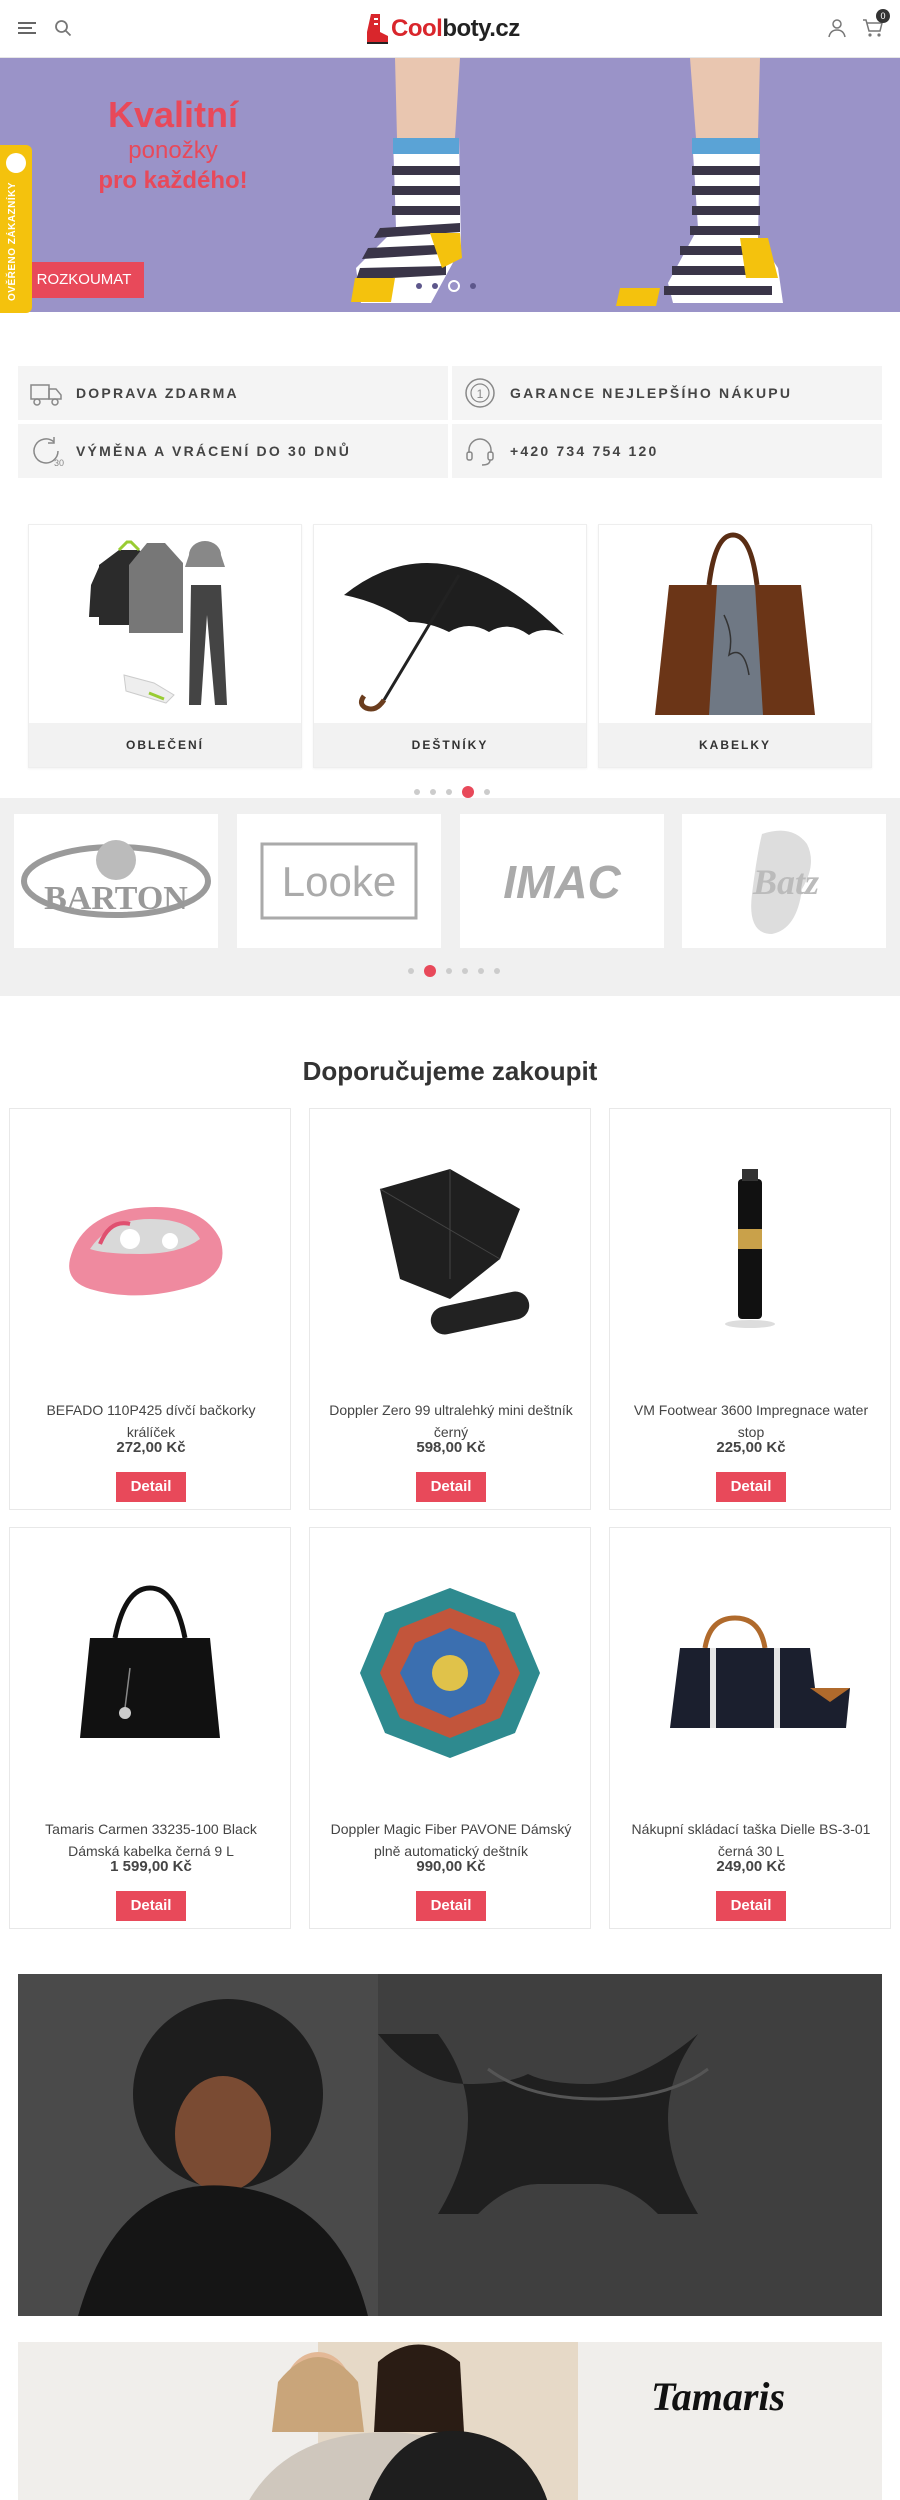 The width and height of the screenshot is (900, 2500). What do you see at coordinates (165, 745) in the screenshot?
I see `category-label: OBLEČENÍ` at bounding box center [165, 745].